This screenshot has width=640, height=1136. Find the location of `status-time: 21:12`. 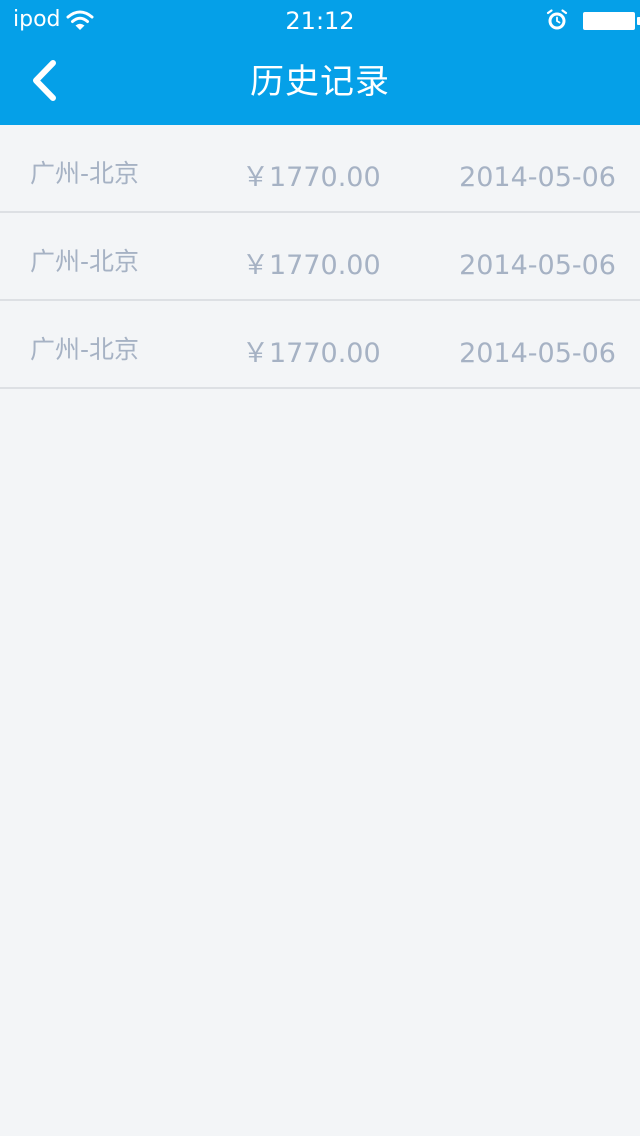

status-time: 21:12 is located at coordinates (320, 21).